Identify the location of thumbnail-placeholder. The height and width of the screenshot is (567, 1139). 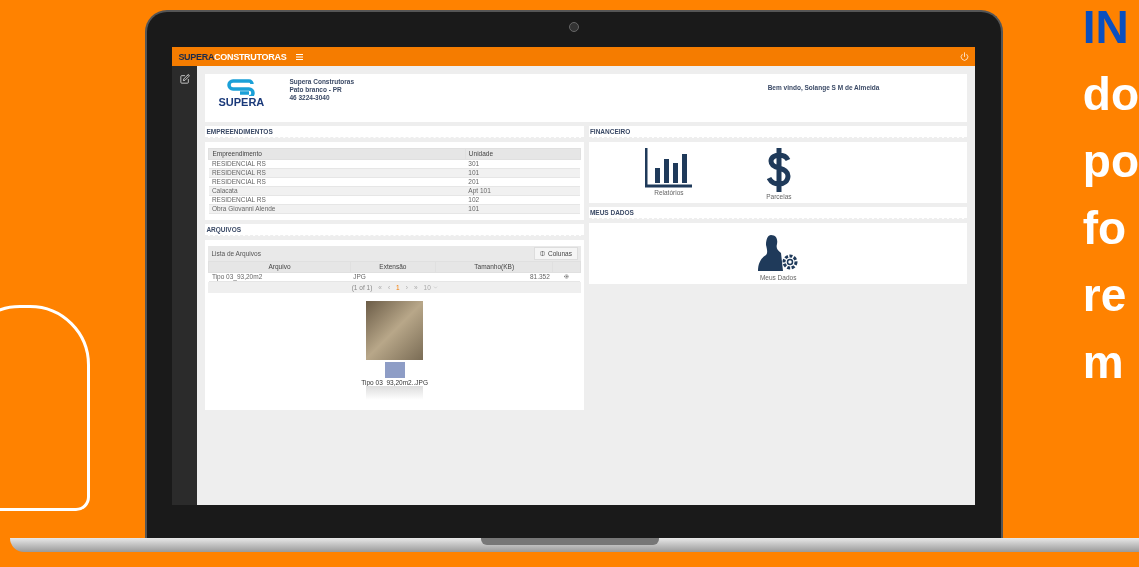
(394, 370).